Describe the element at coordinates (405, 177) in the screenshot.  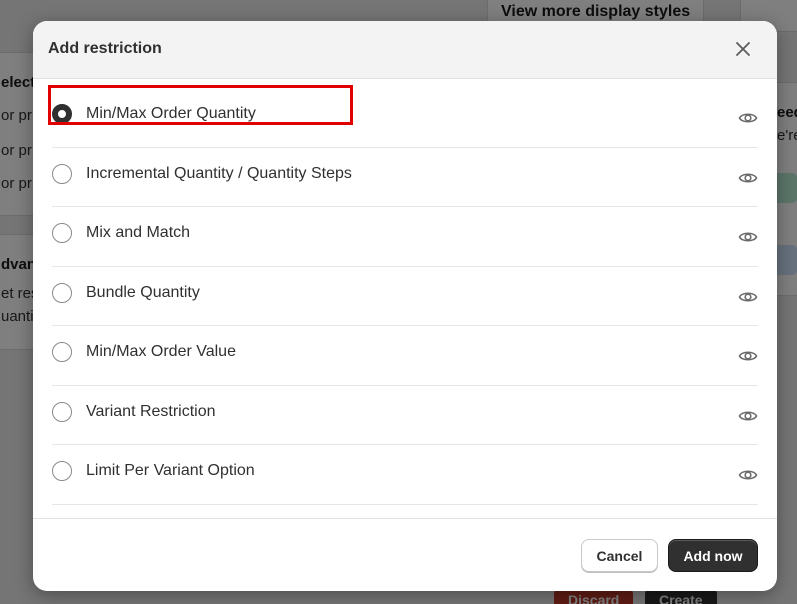
I see `option-incremental-quantity: Incremental Quantity / Quantity Steps` at that location.